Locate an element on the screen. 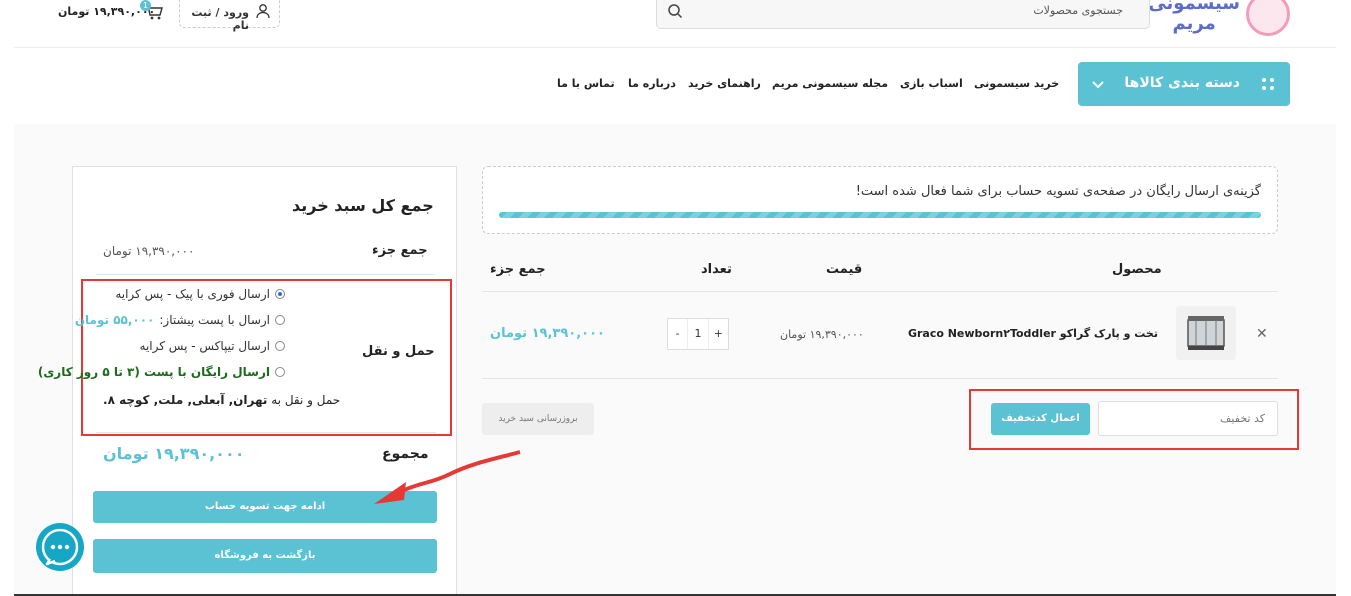 This screenshot has width=1351, height=596. return-to-shop-button: بازگشت به فروشگاه is located at coordinates (265, 556).